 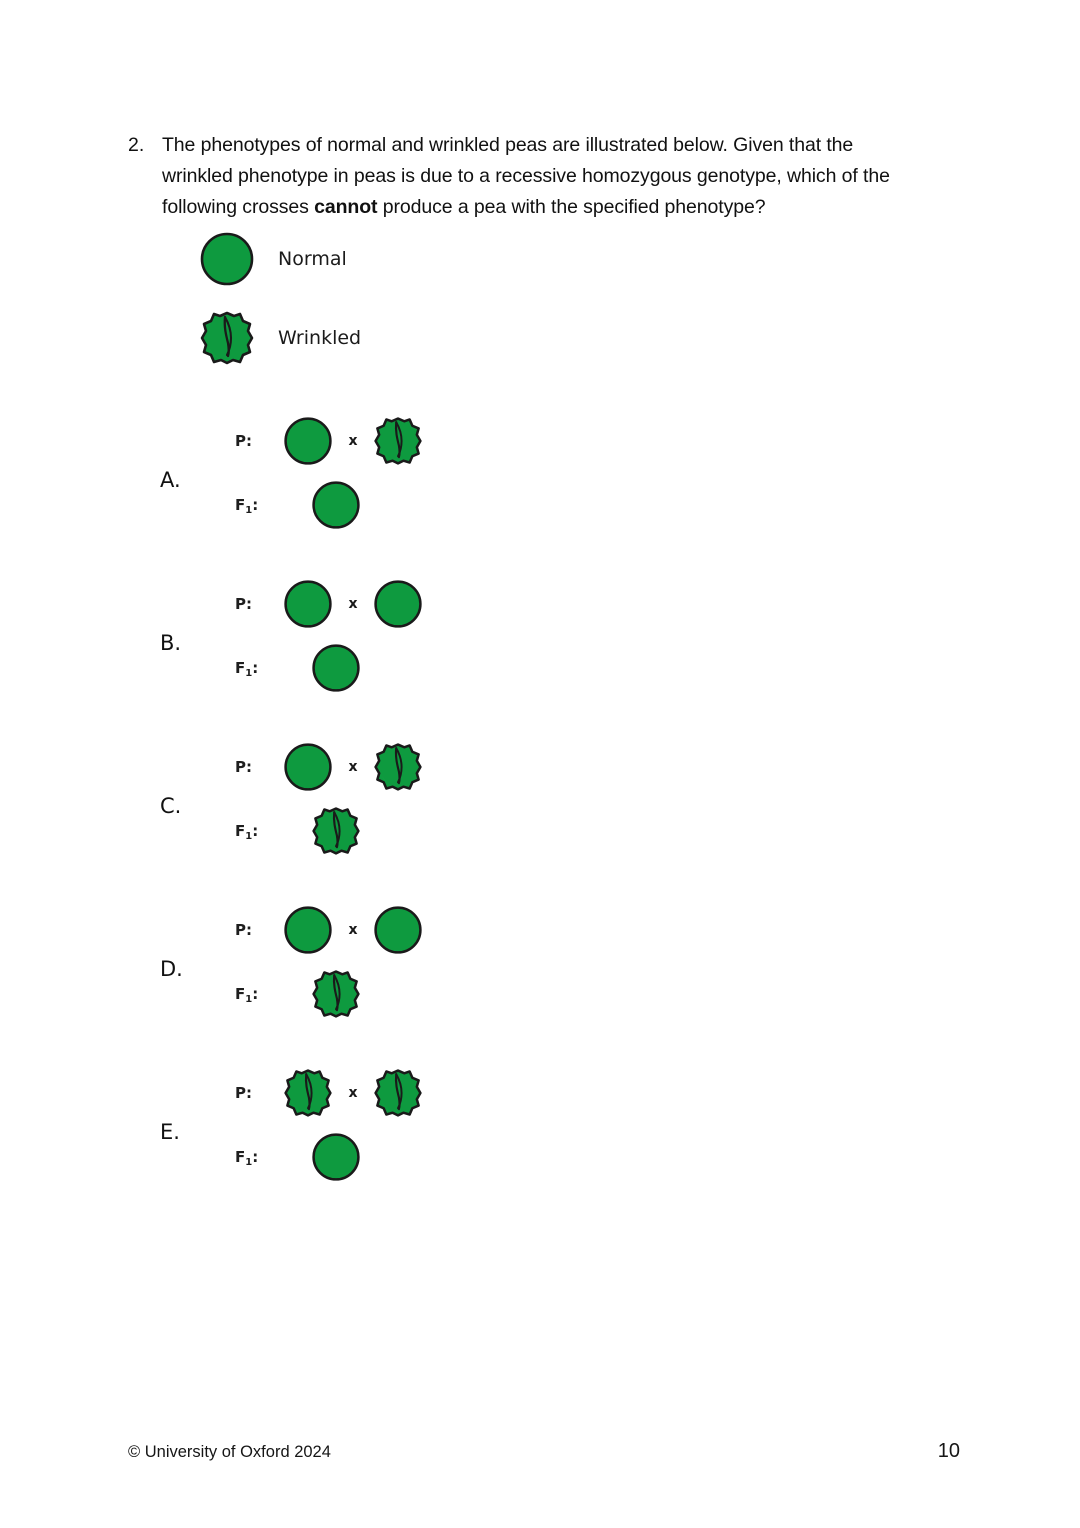 I want to click on f1-label-suffix-a: :, so click(x=255, y=505).